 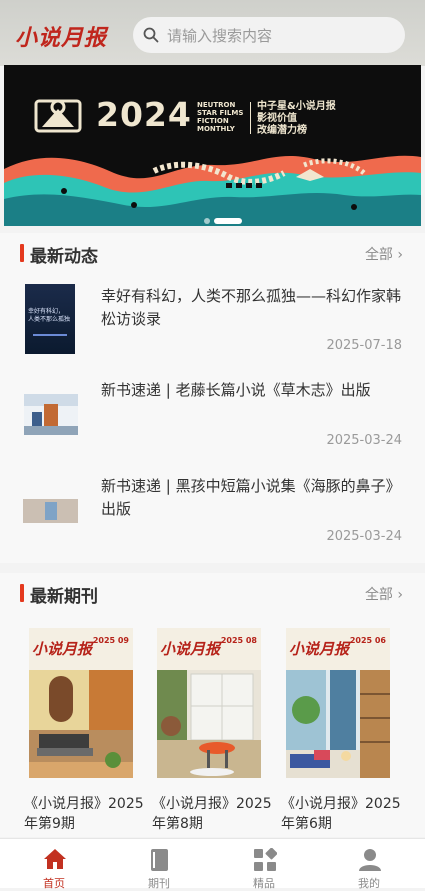 What do you see at coordinates (264, 883) in the screenshot?
I see `tab-label: 精品` at bounding box center [264, 883].